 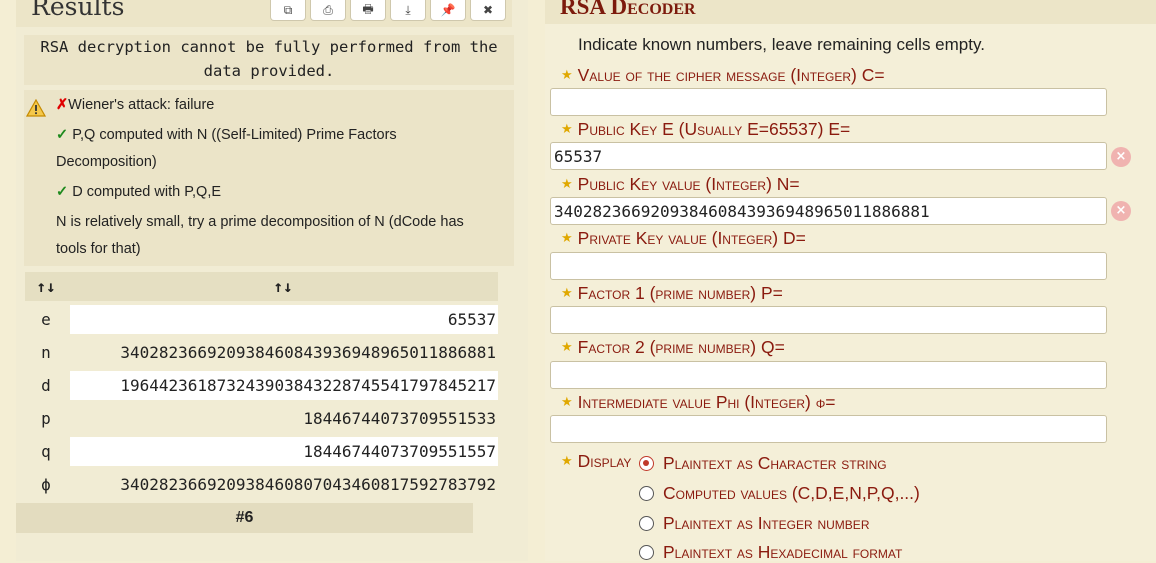 I want to click on row-label: d, so click(x=46, y=385).